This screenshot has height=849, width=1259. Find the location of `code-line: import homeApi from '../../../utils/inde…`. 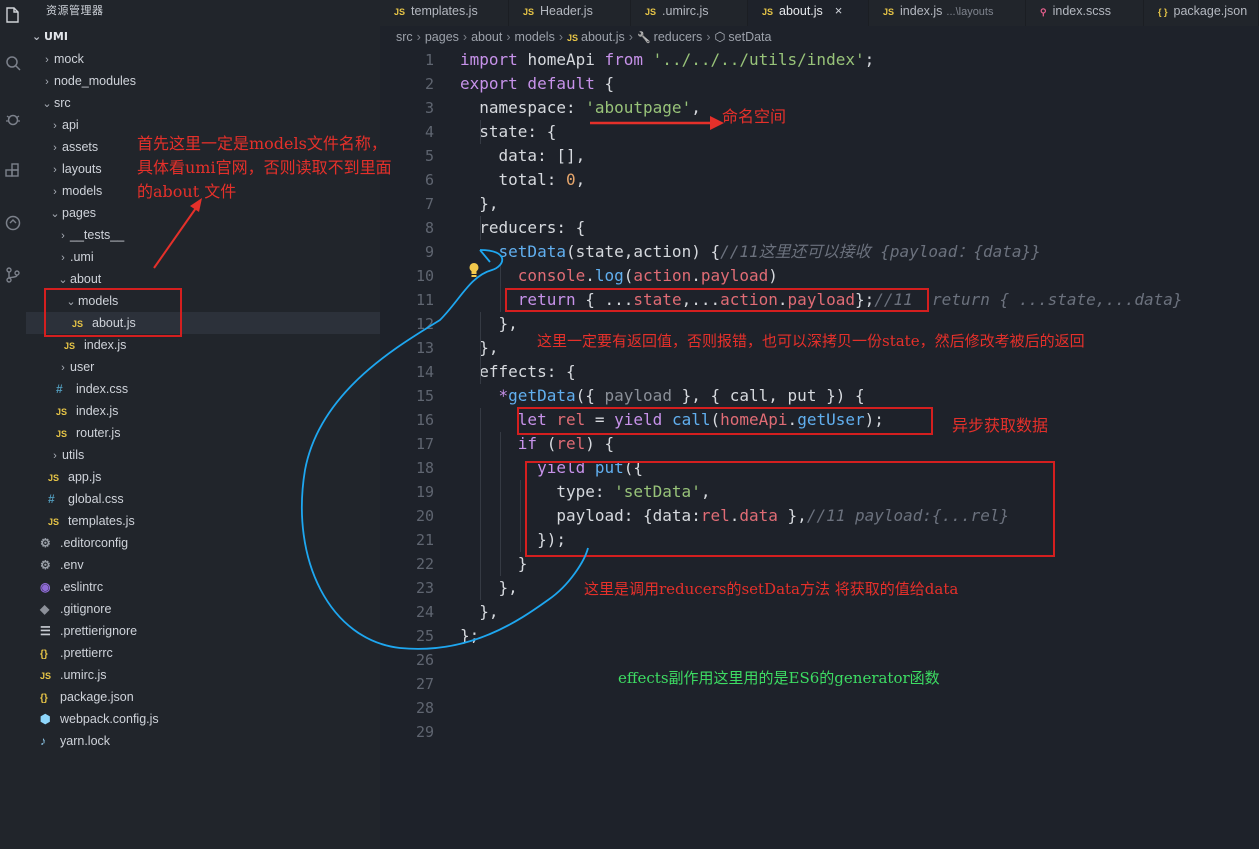

code-line: import homeApi from '../../../utils/inde… is located at coordinates (667, 60).